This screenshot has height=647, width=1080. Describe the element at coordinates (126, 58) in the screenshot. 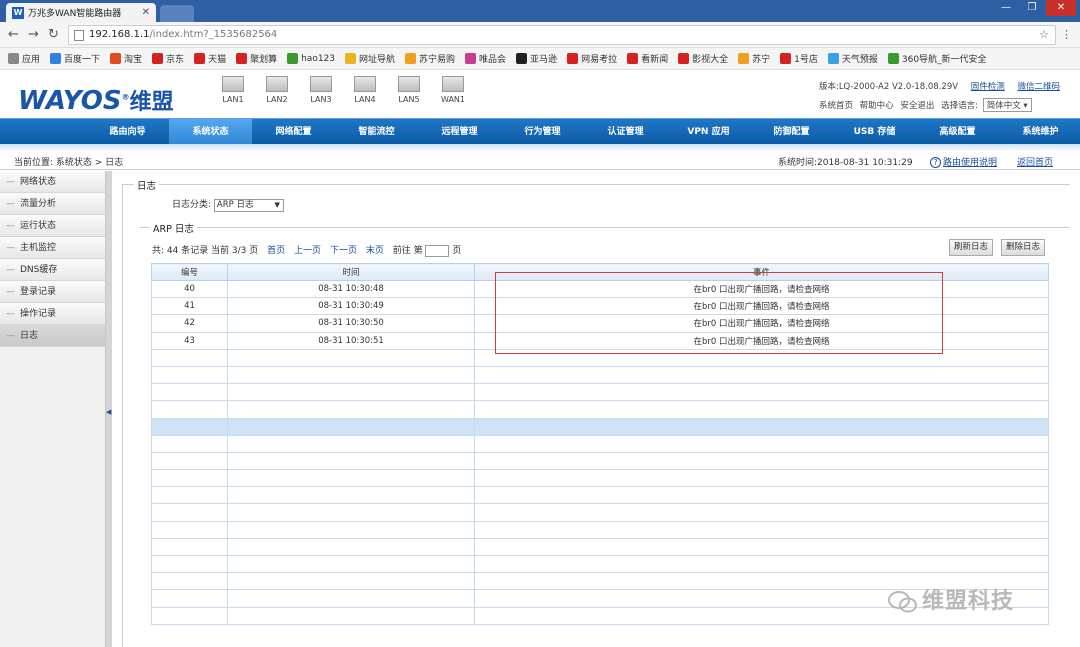

I see `bookmark-item: 淘宝` at that location.